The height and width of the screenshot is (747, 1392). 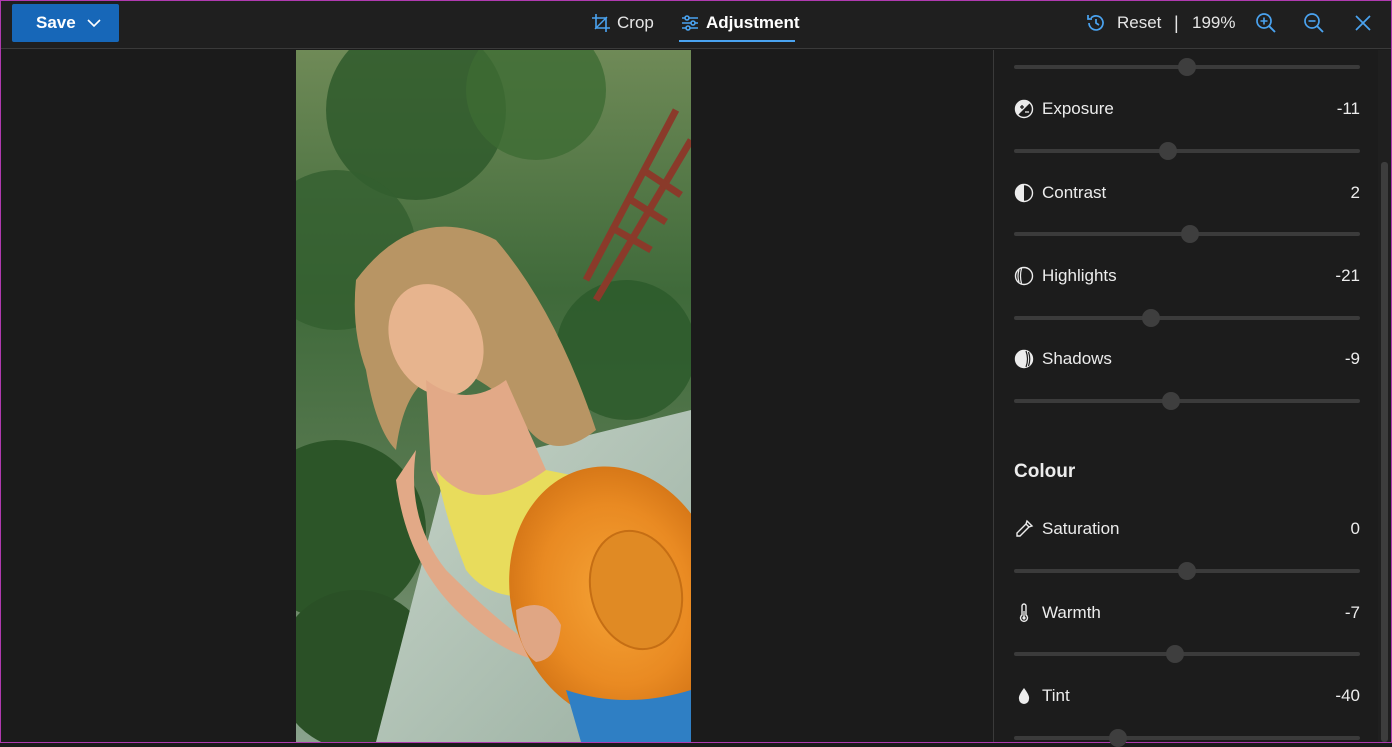 What do you see at coordinates (94, 23) in the screenshot?
I see `chevron-down-icon` at bounding box center [94, 23].